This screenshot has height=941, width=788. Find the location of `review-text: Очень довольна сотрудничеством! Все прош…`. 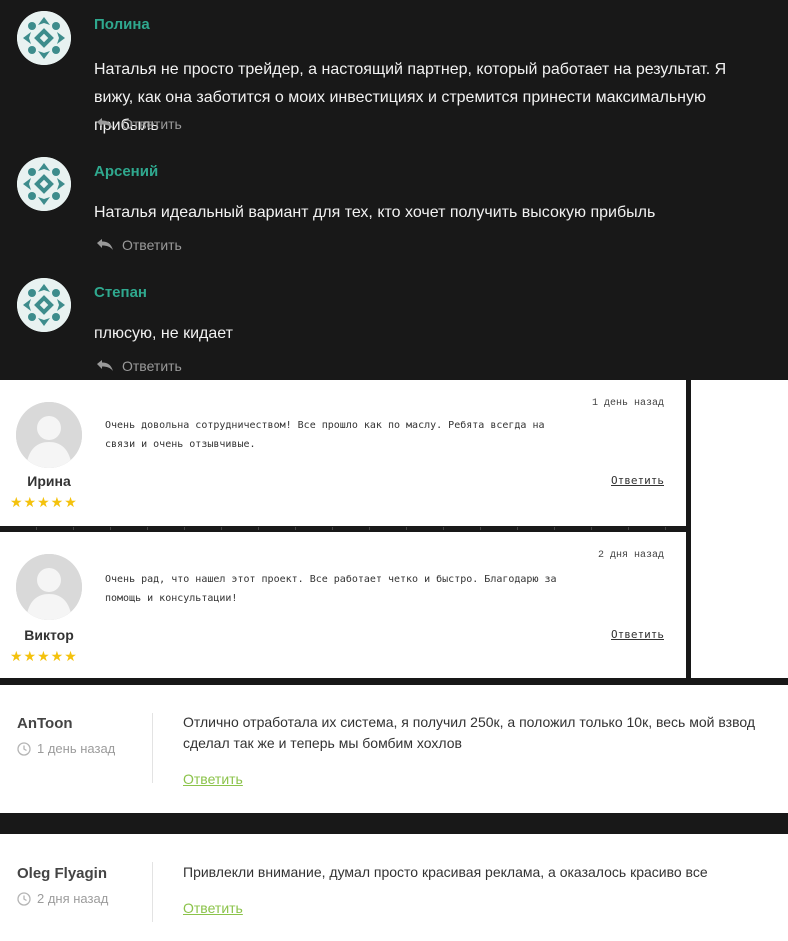

review-text: Очень довольна сотрудничеством! Все прош… is located at coordinates (325, 435).